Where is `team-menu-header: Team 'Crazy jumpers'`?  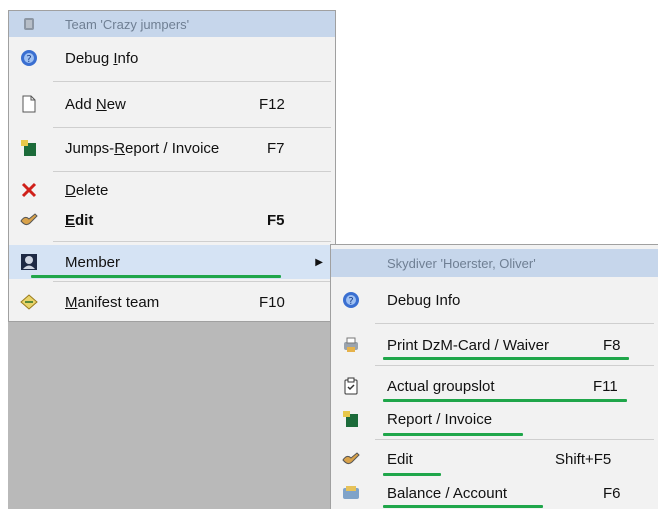 team-menu-header: Team 'Crazy jumpers' is located at coordinates (172, 24).